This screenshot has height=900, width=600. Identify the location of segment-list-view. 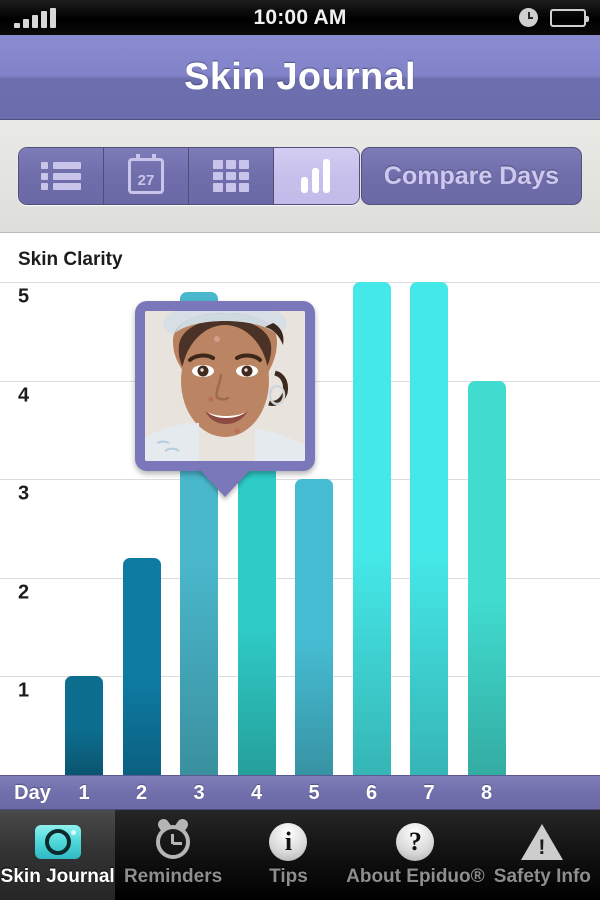
(61, 176).